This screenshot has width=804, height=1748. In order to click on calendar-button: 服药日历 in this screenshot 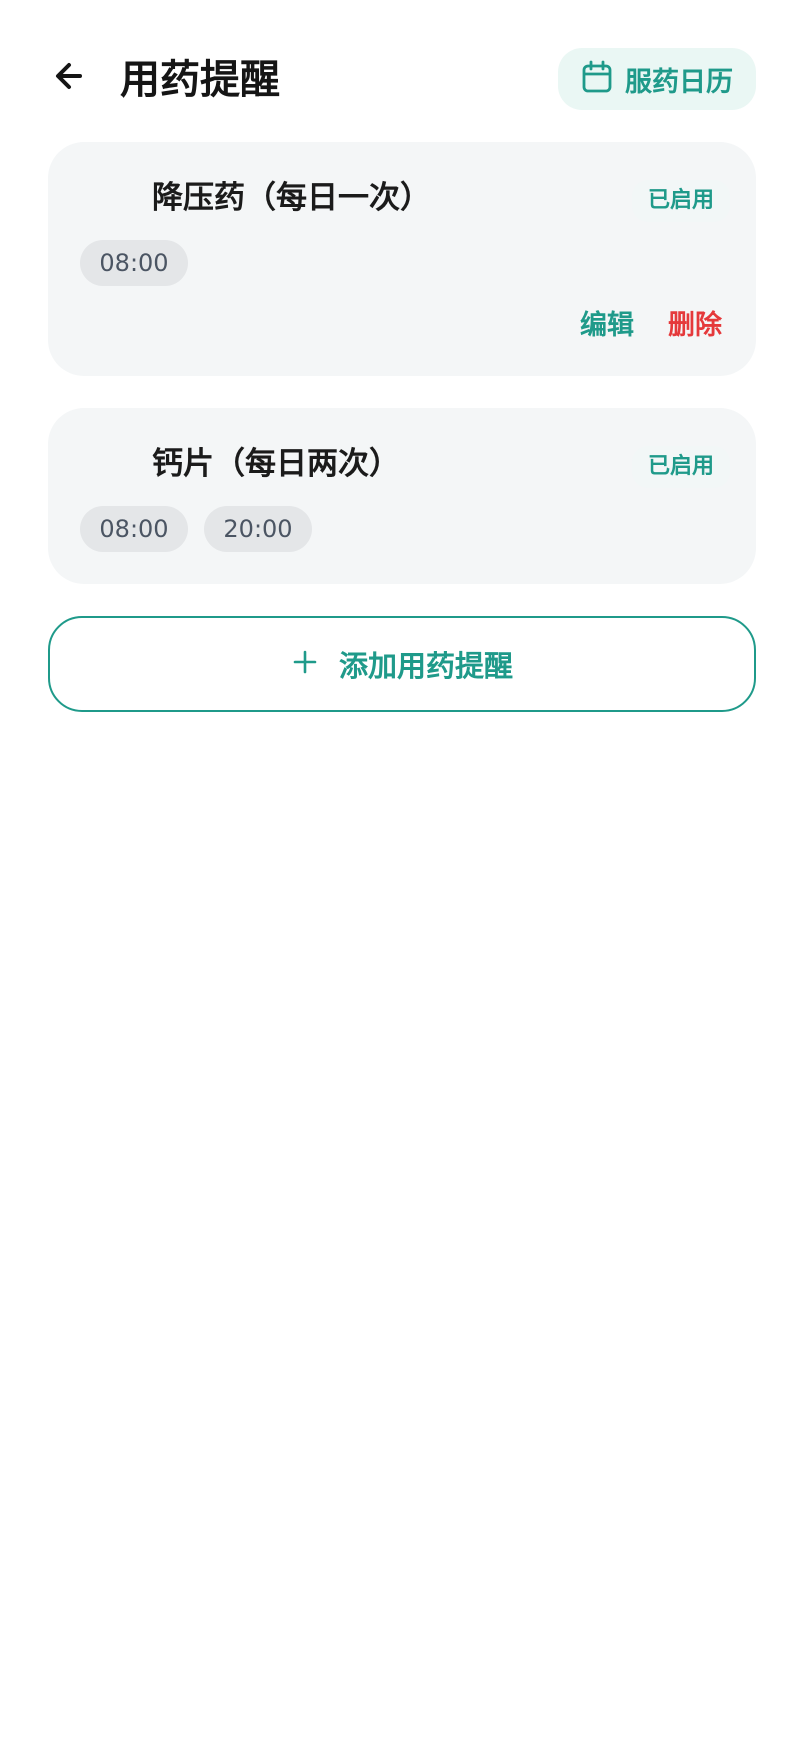, I will do `click(657, 79)`.